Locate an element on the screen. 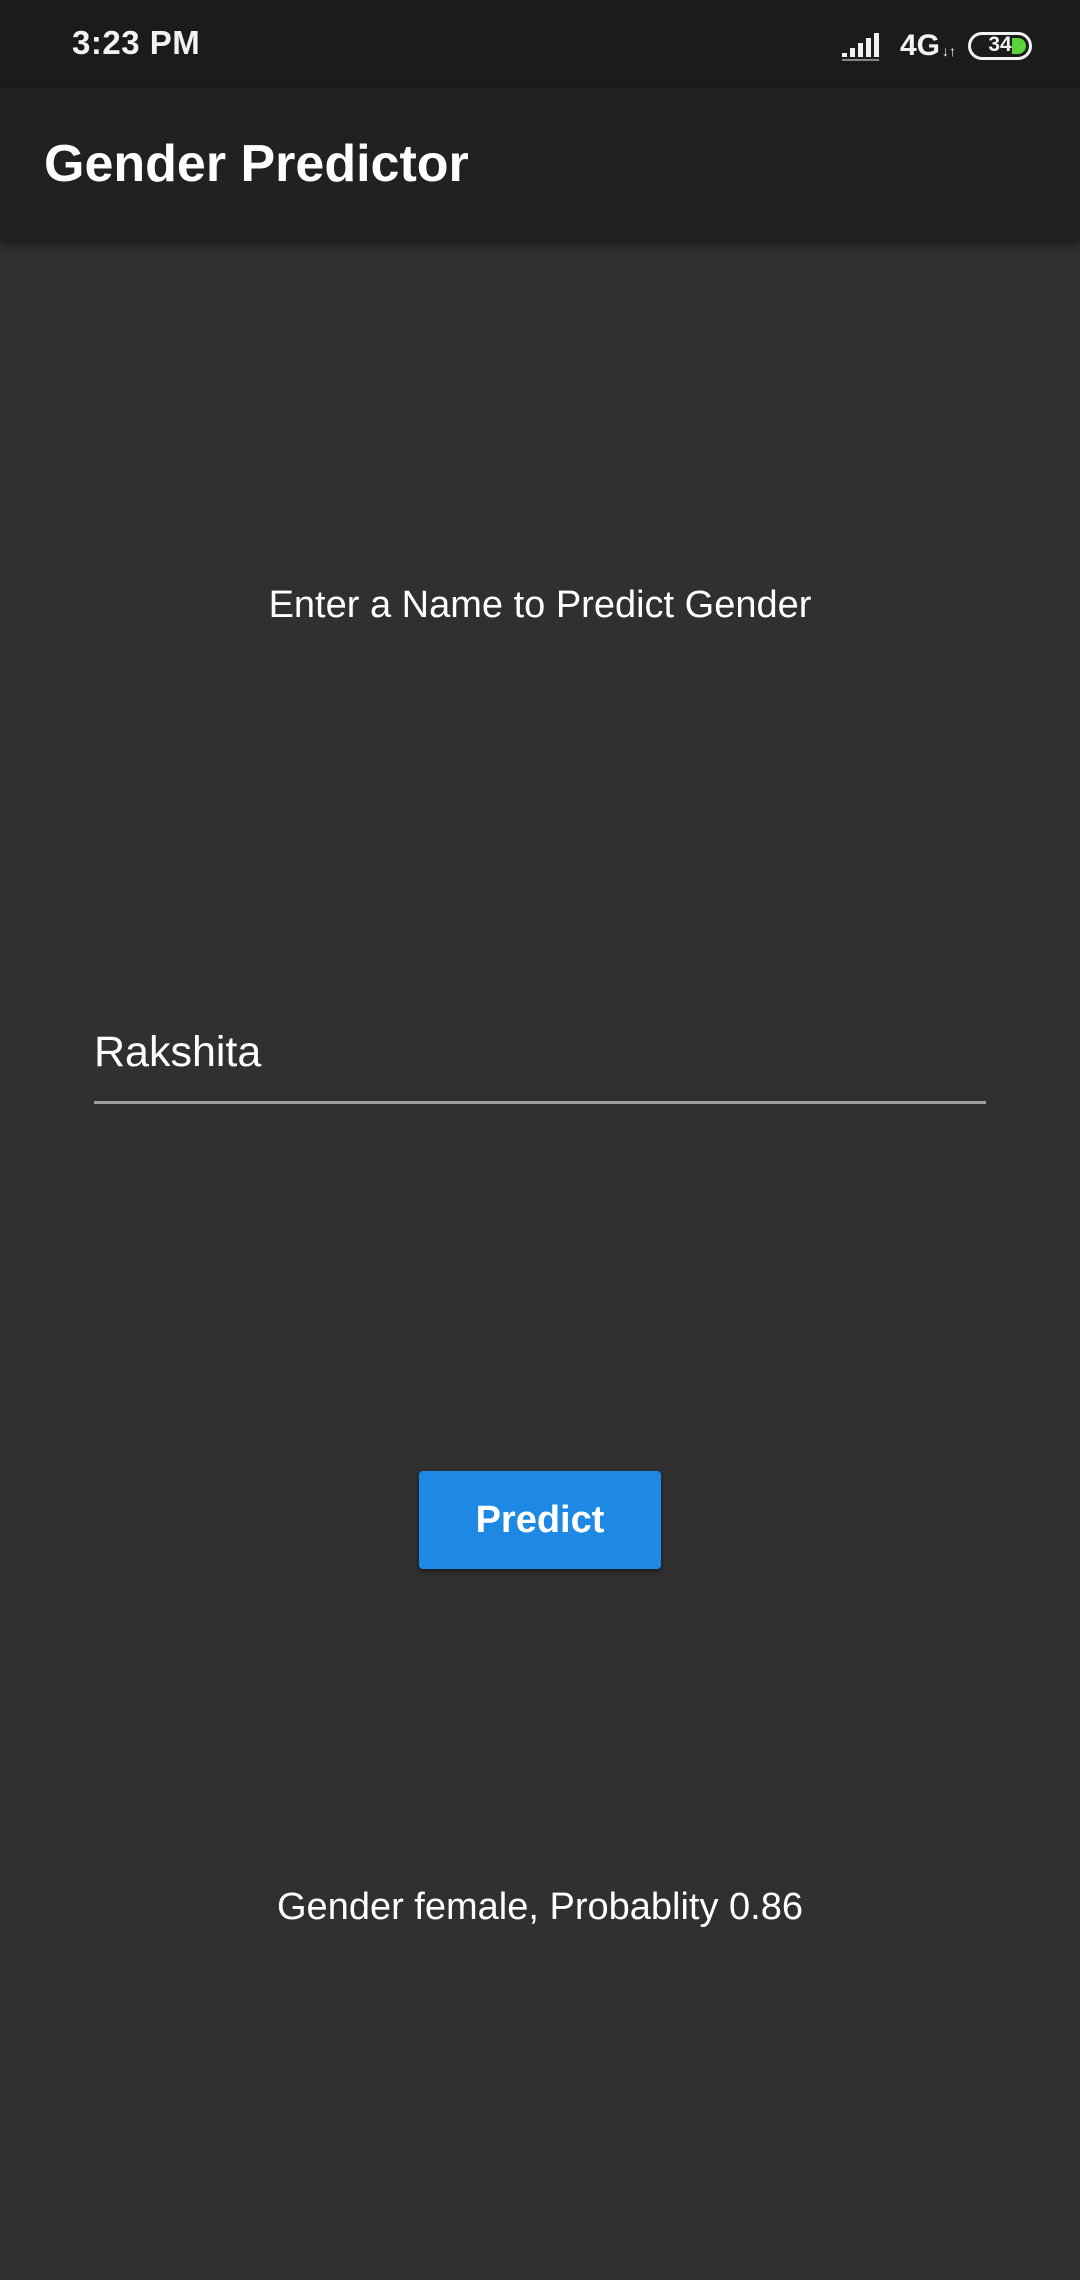 Image resolution: width=1080 pixels, height=2280 pixels. name-field is located at coordinates (540, 1058).